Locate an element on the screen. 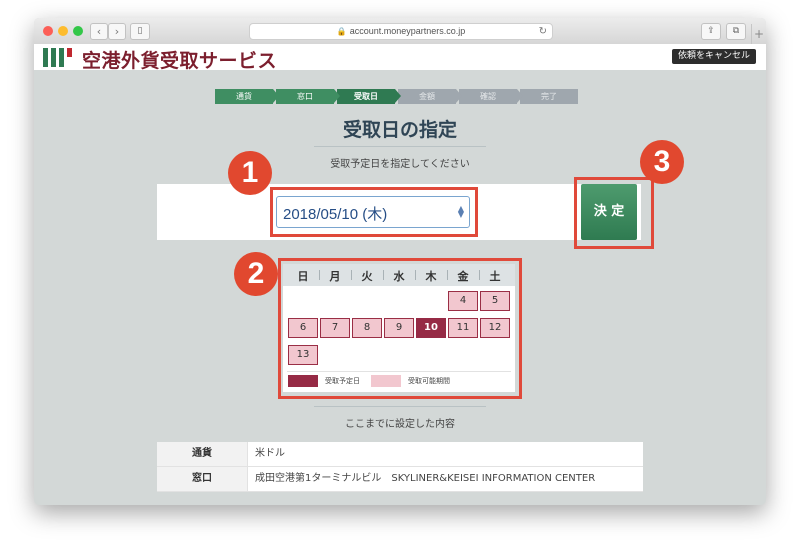 This screenshot has width=800, height=554. step-label: 受取日 is located at coordinates (366, 96).